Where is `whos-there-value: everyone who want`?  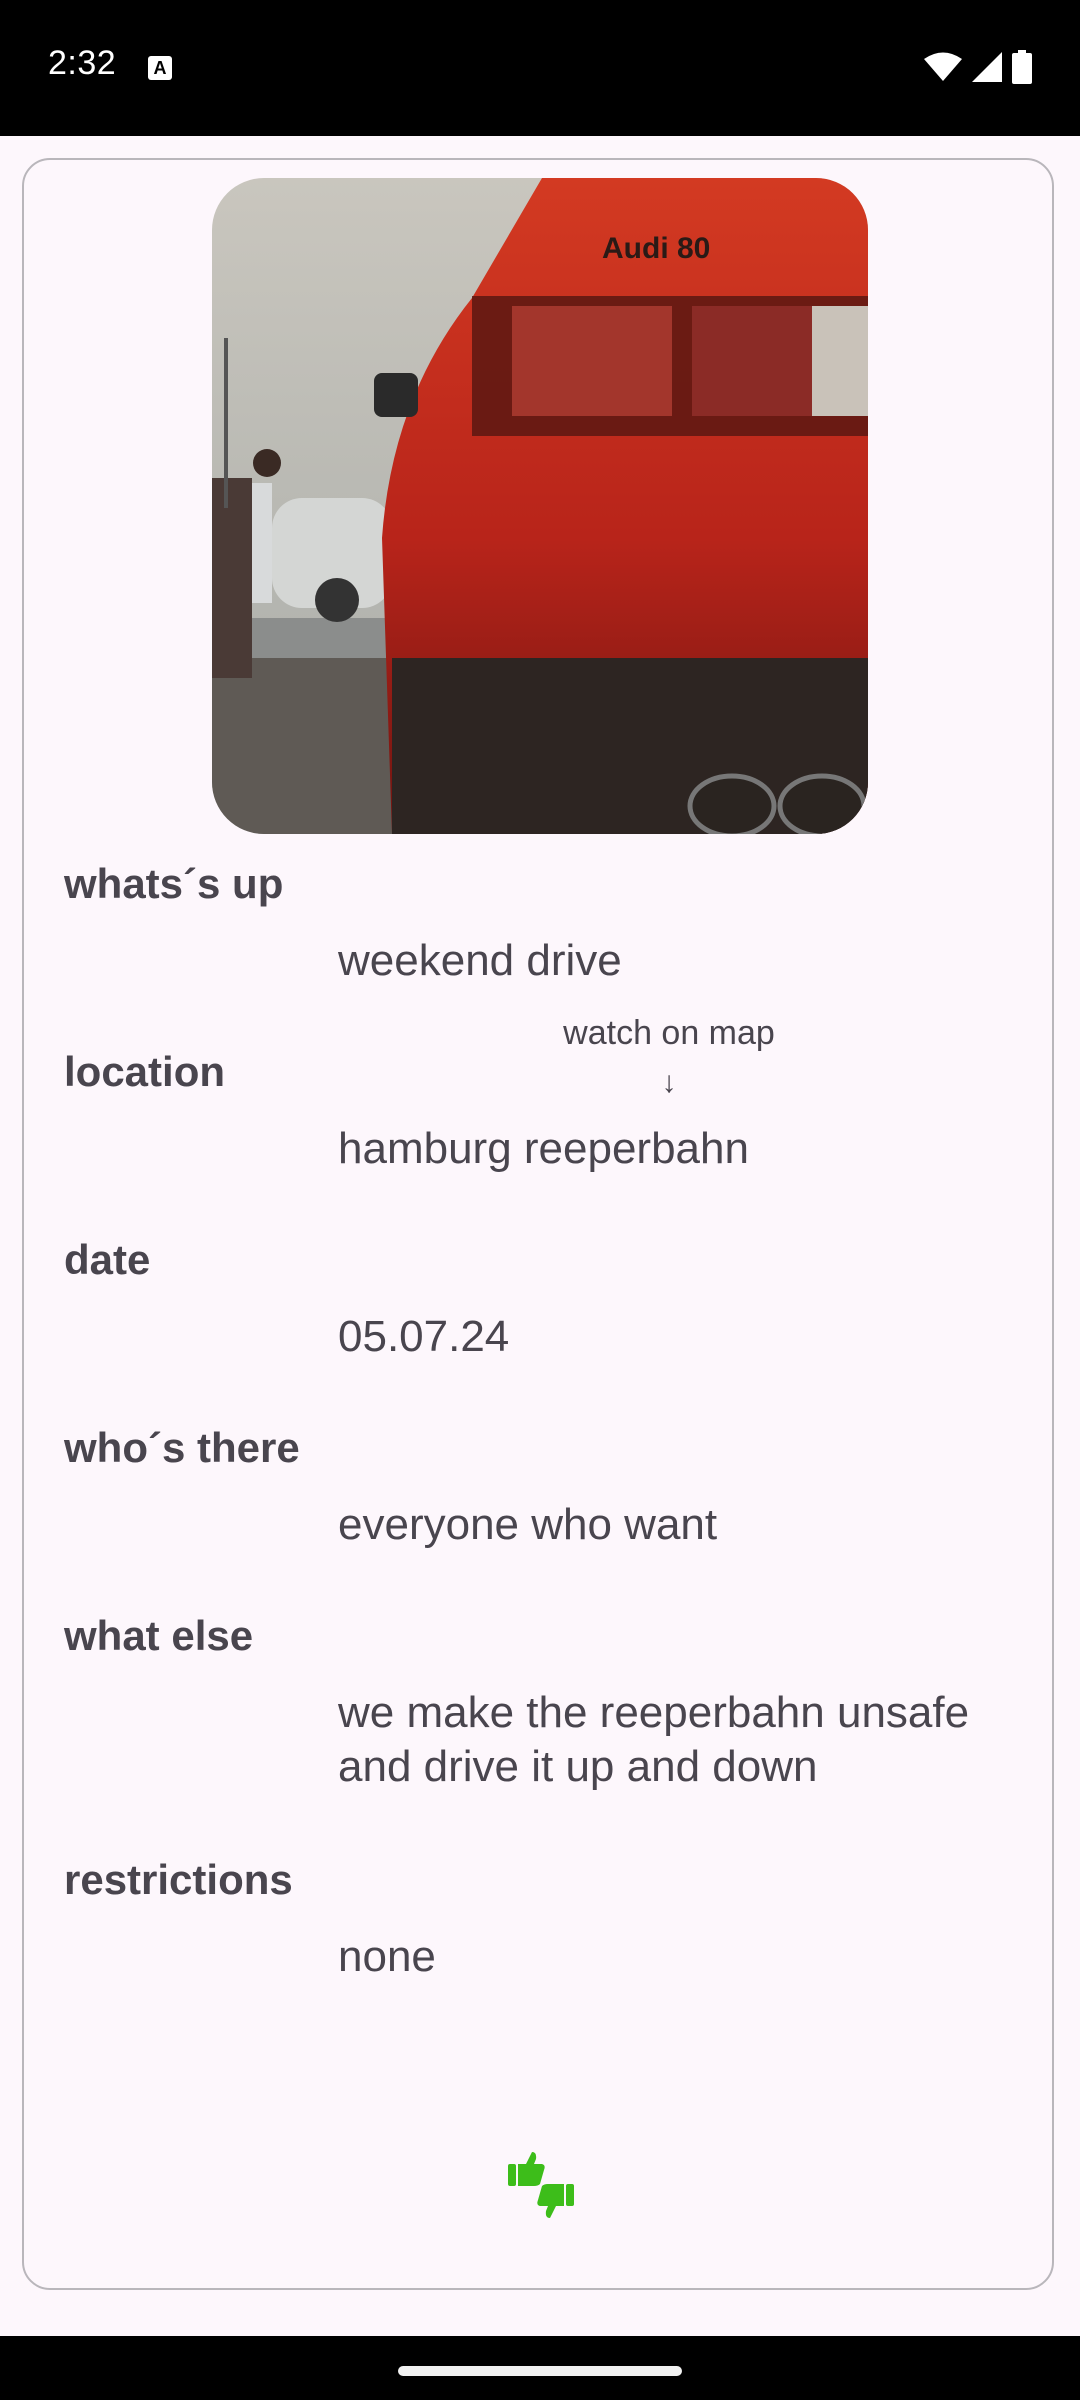
whos-there-value: everyone who want is located at coordinates (528, 1524).